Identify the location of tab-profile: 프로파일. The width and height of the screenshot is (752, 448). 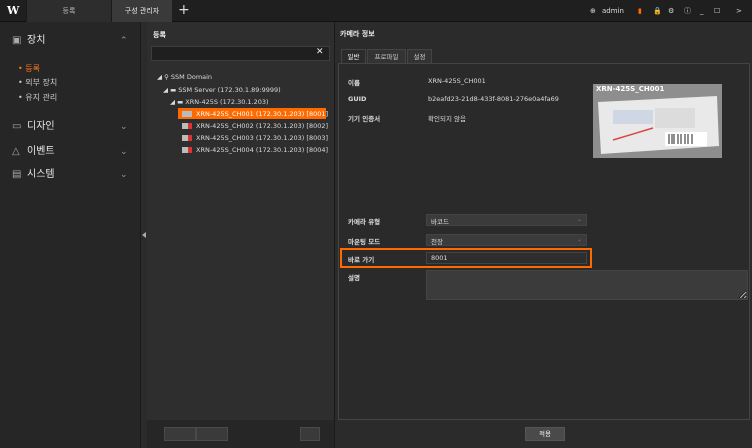
(386, 56).